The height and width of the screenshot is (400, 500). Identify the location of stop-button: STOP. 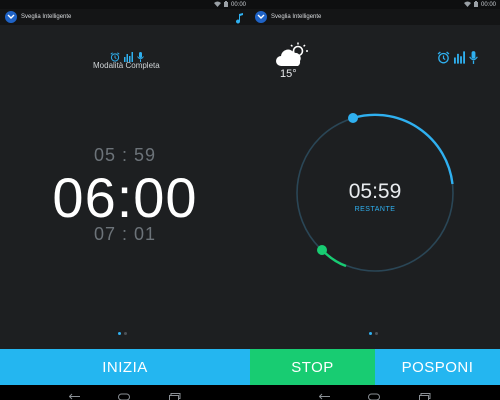
(312, 367).